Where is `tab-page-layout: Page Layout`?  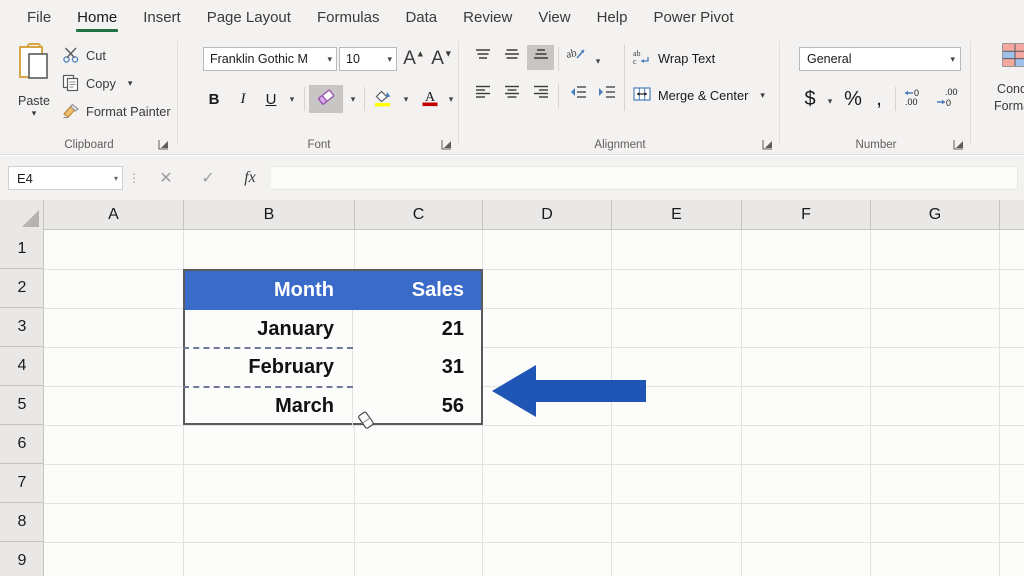
tab-page-layout: Page Layout is located at coordinates (249, 17).